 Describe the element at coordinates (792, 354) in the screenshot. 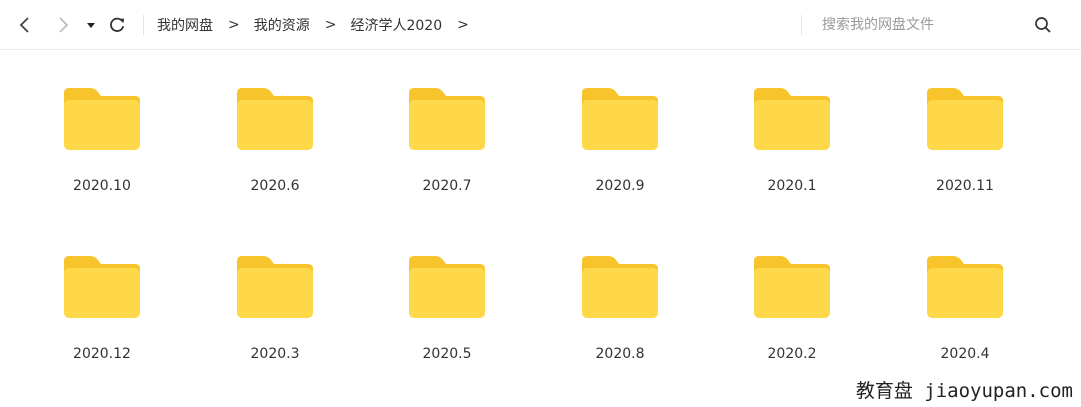

I see `folder-name: 2020.2` at that location.